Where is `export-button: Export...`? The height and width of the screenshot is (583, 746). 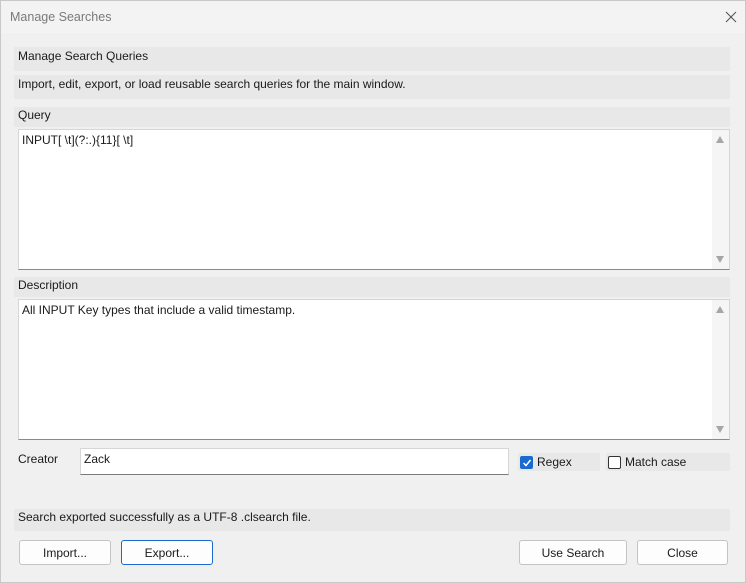
export-button: Export... is located at coordinates (167, 552).